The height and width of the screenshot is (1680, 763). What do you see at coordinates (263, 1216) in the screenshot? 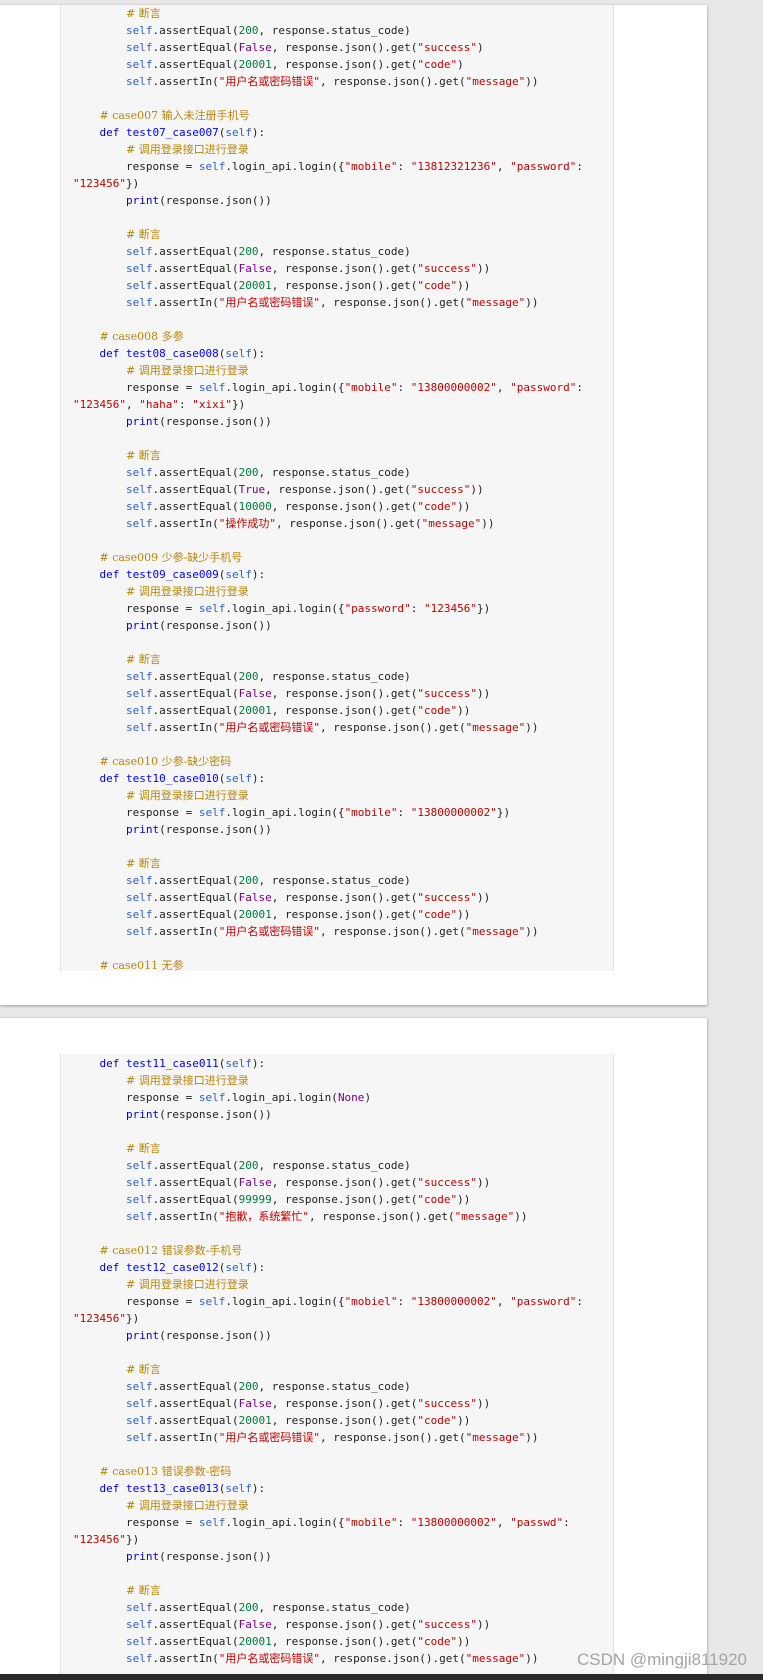
I see `code-token: "抱歉，系统繁忙"` at bounding box center [263, 1216].